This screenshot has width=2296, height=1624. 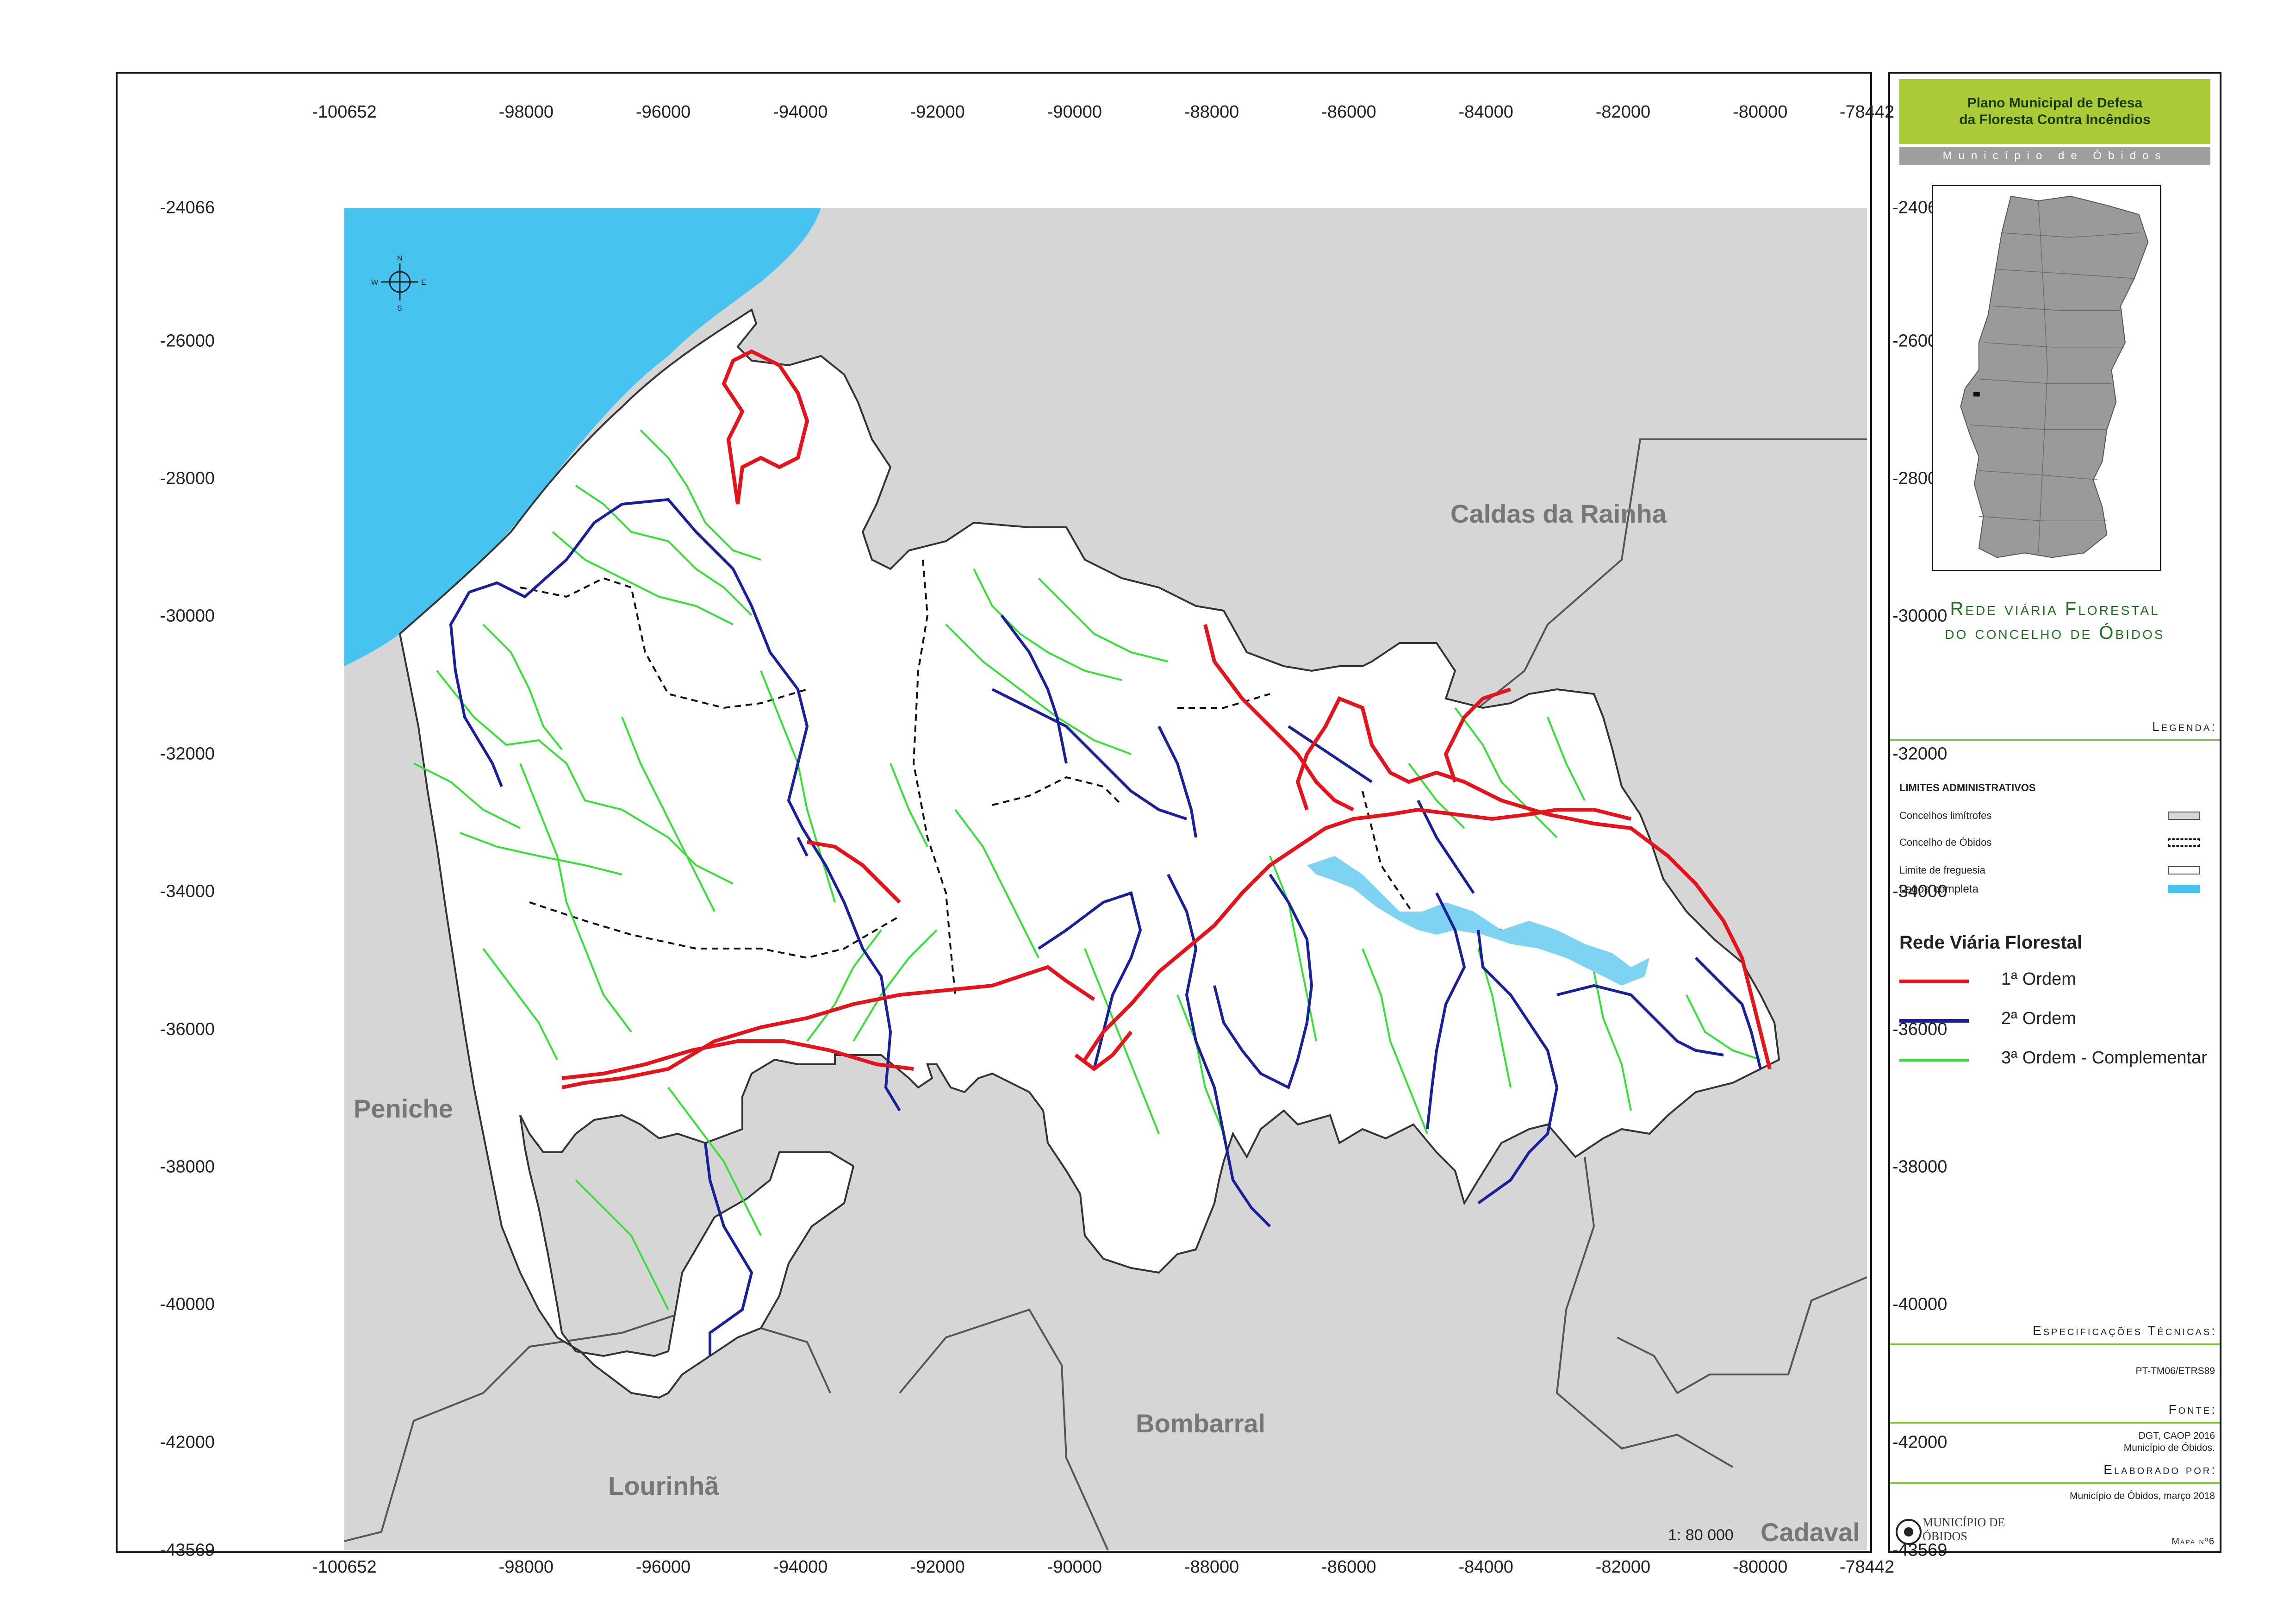 What do you see at coordinates (1908, 1532) in the screenshot?
I see `logo-inner-dot` at bounding box center [1908, 1532].